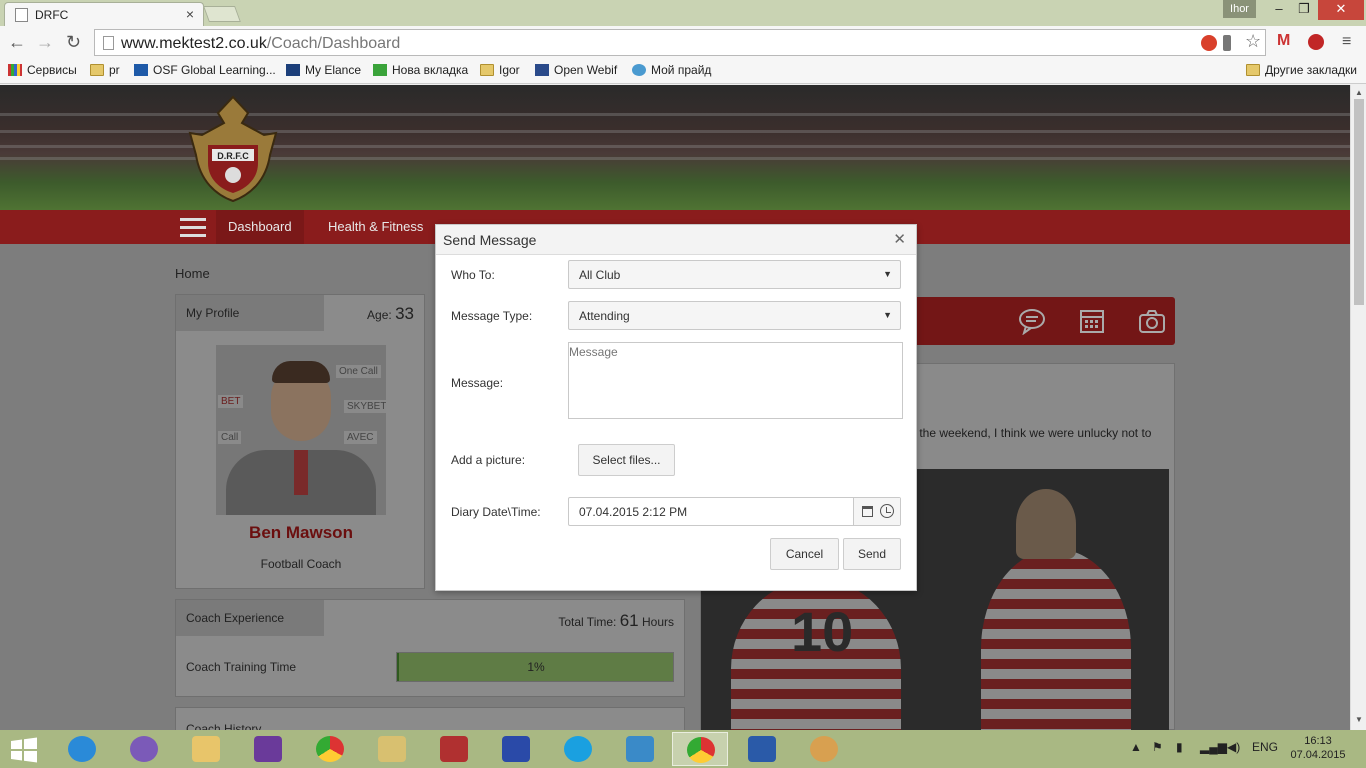 The height and width of the screenshot is (768, 1366). I want to click on coach-role: Football Coach, so click(301, 564).